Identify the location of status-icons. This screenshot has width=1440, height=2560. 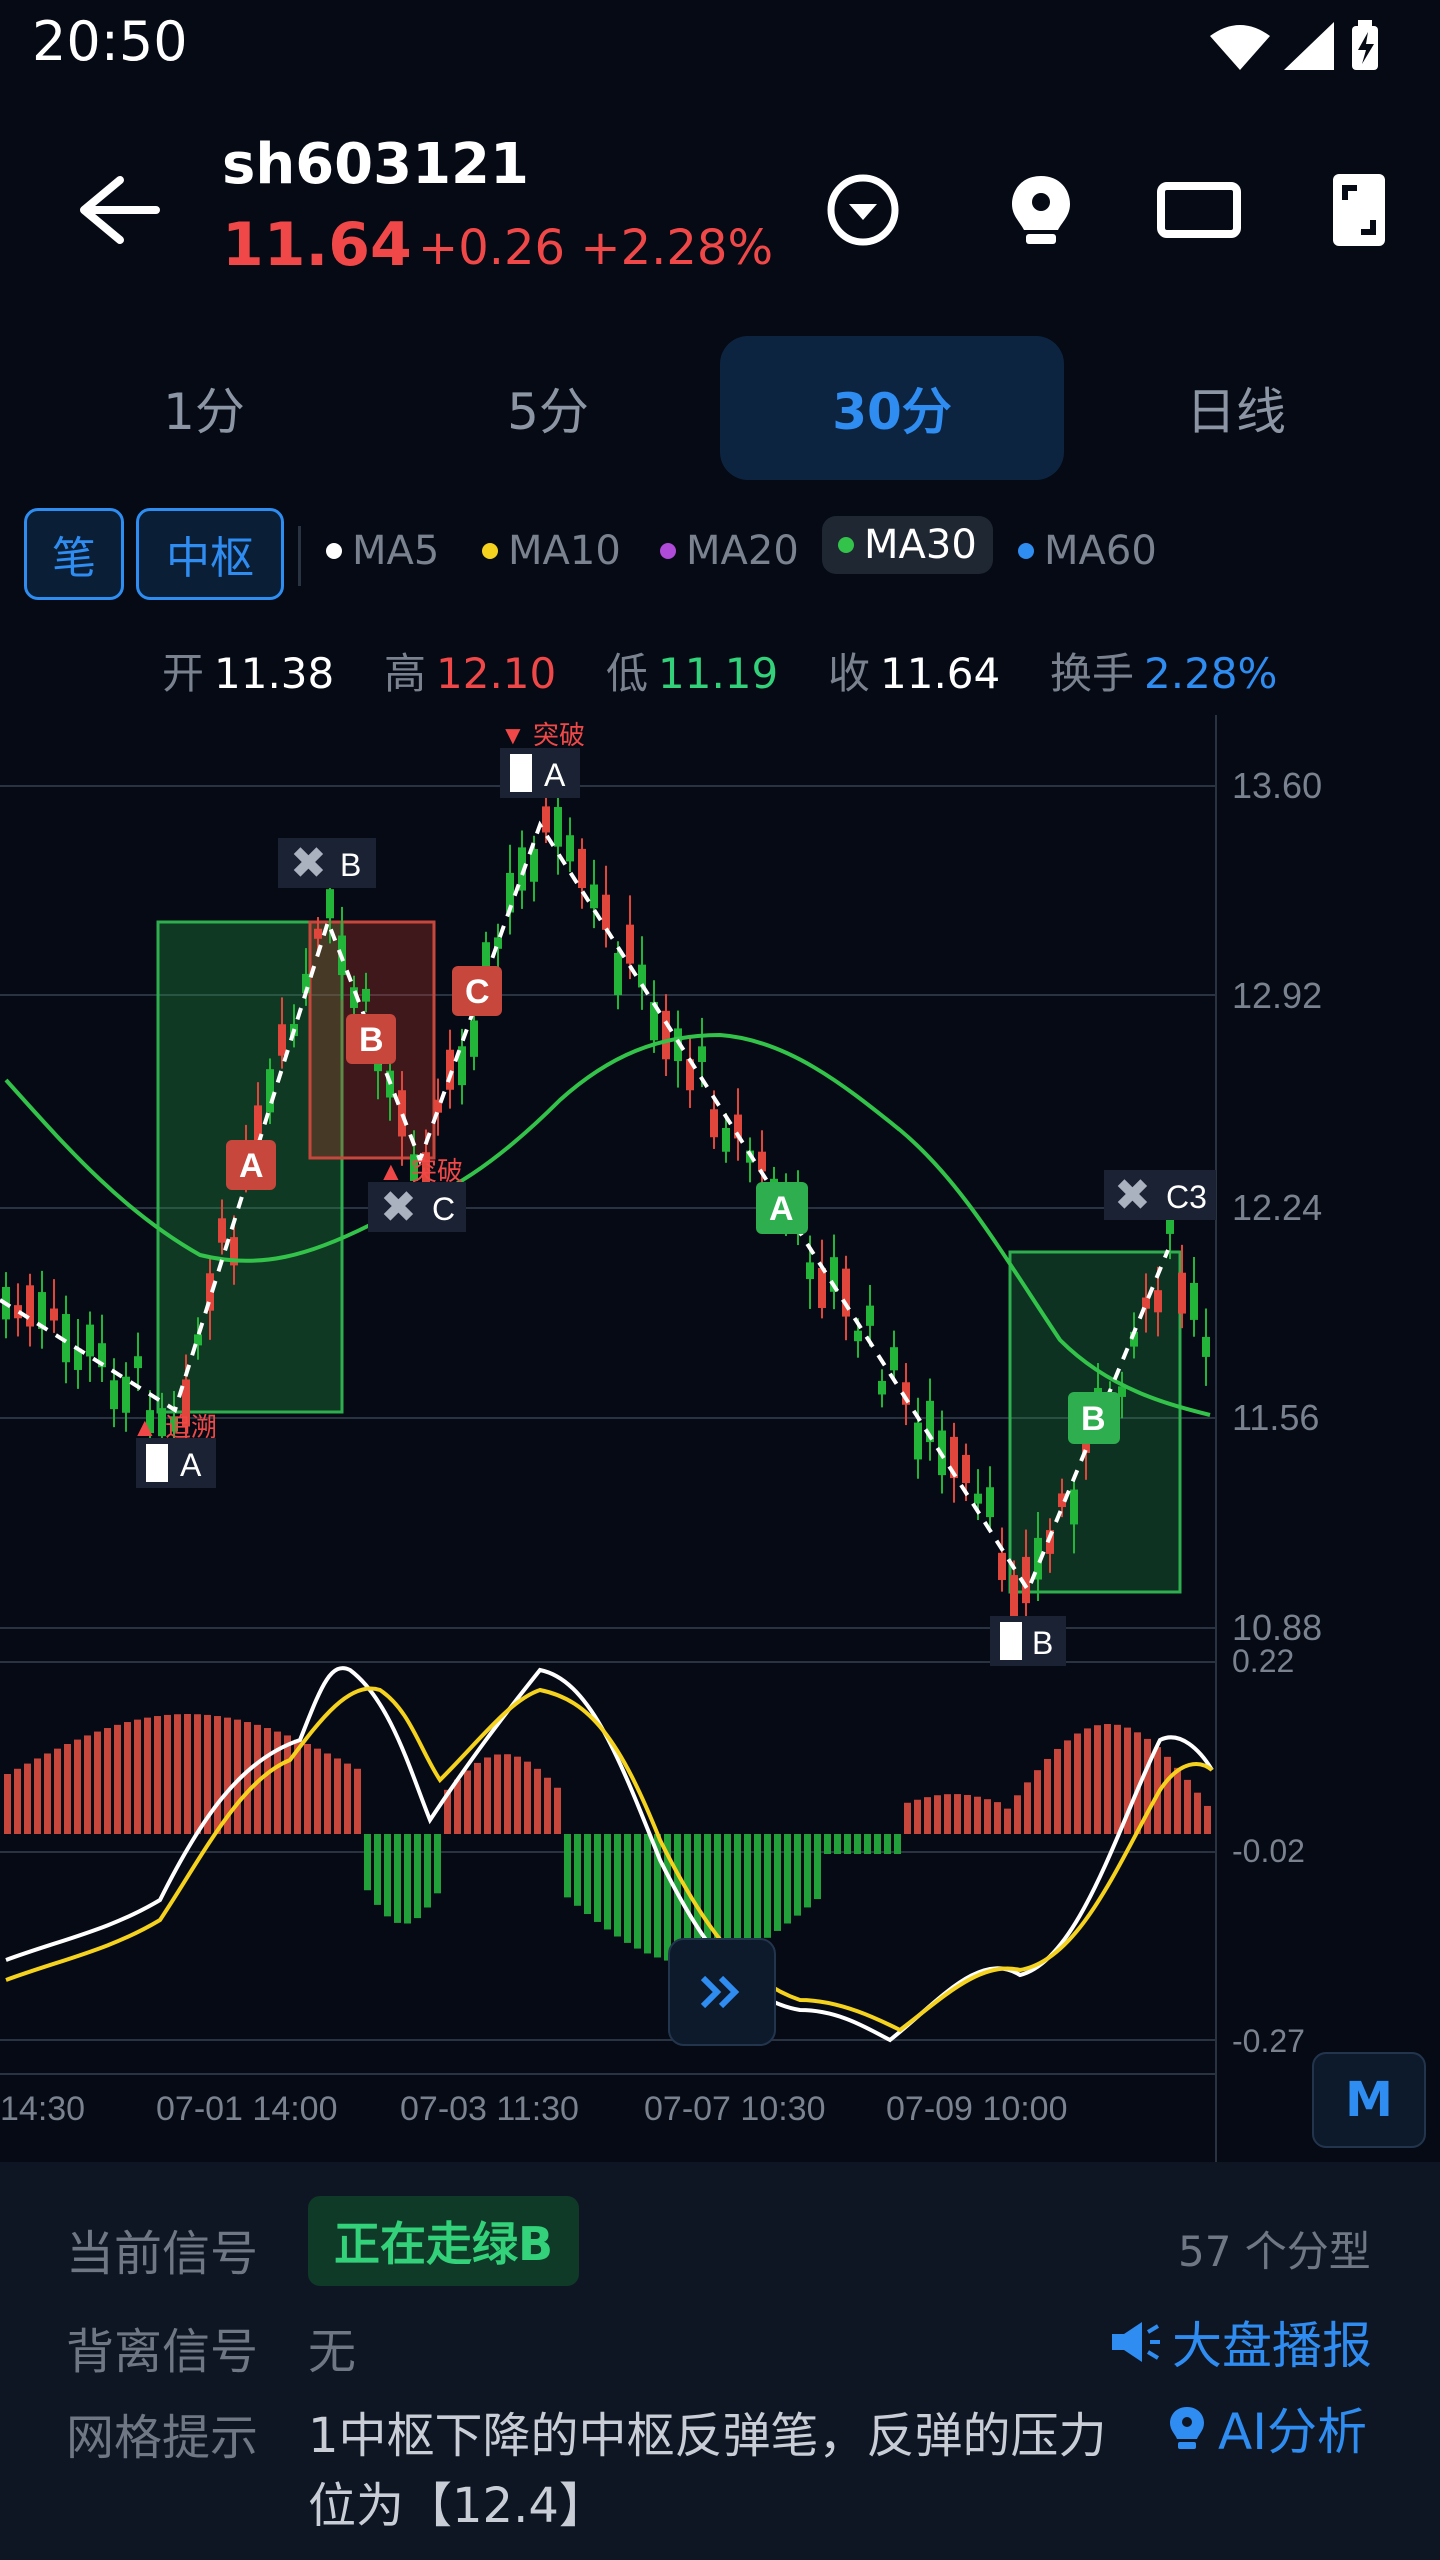
(1300, 44).